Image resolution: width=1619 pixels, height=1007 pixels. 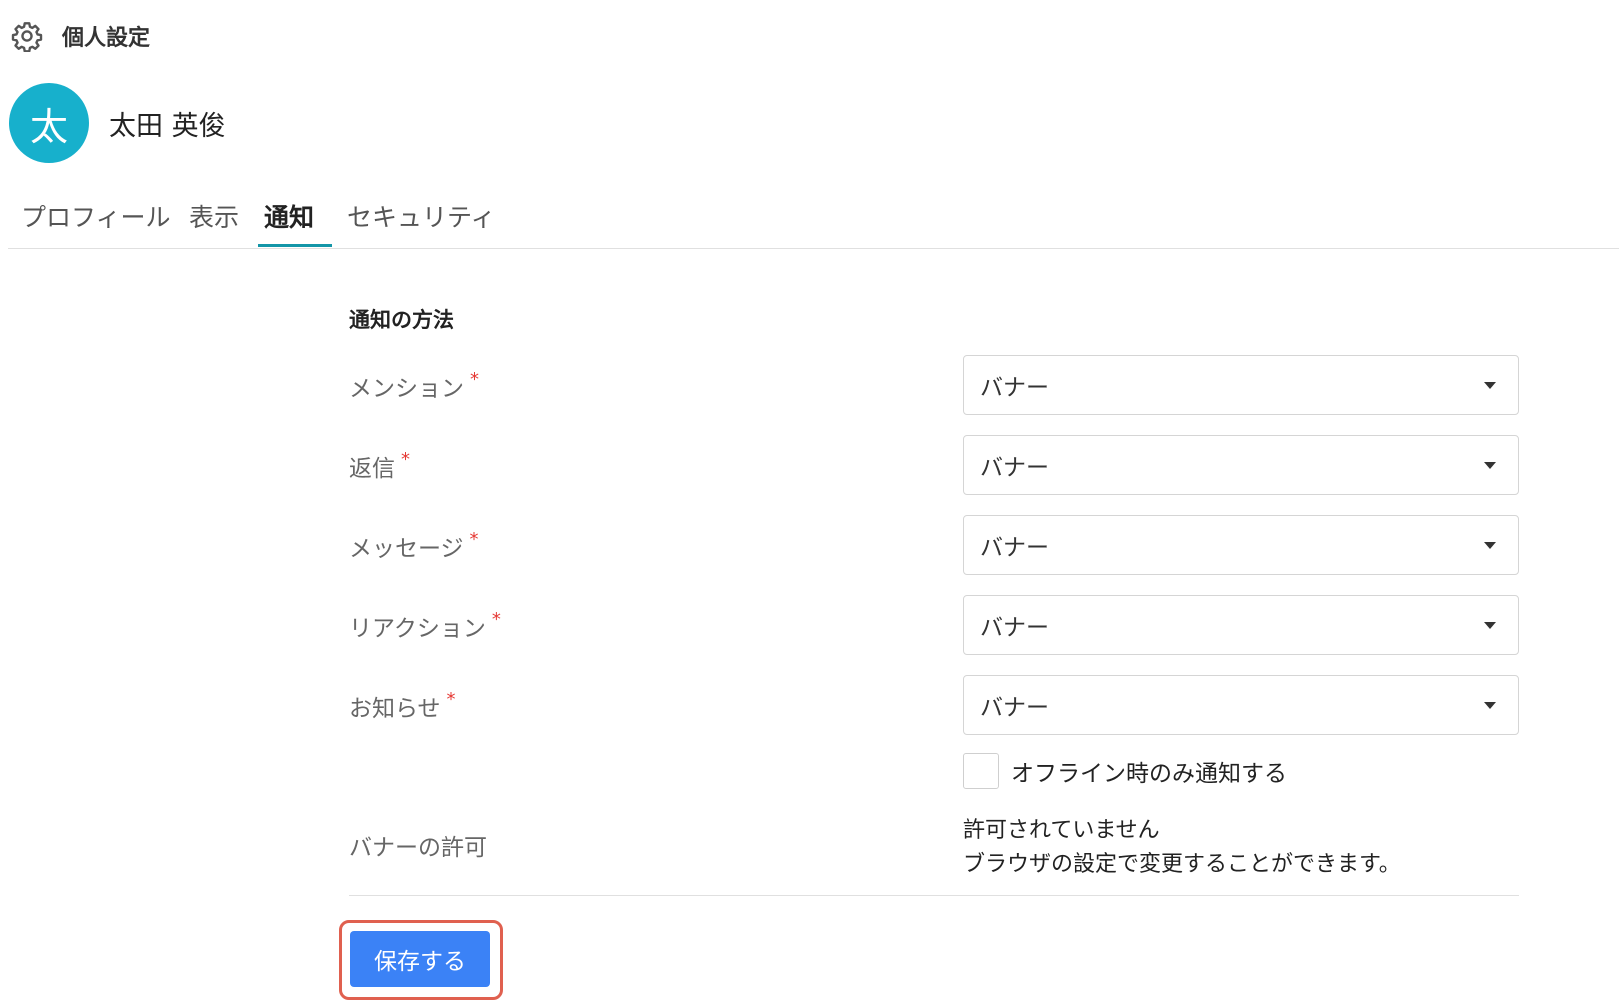 I want to click on tab-notifications: 通知, so click(x=289, y=216).